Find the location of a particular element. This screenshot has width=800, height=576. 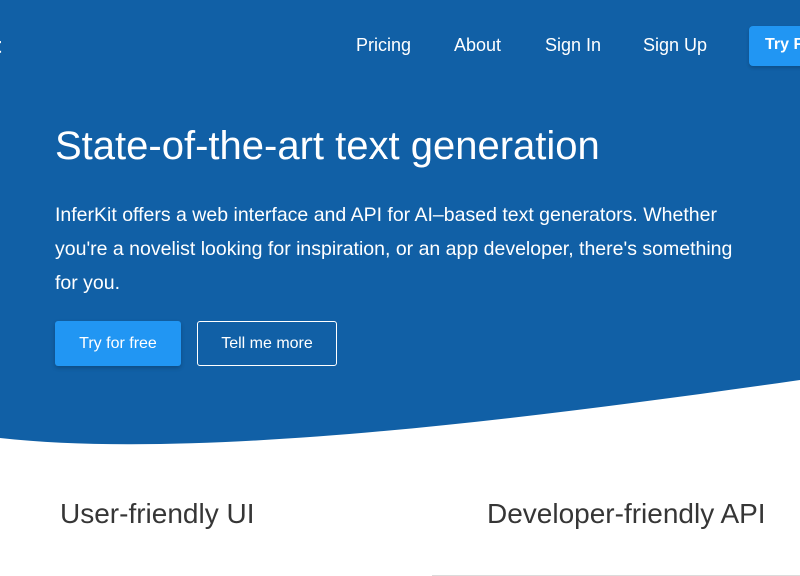

hero-wave-divider is located at coordinates (400, 420).